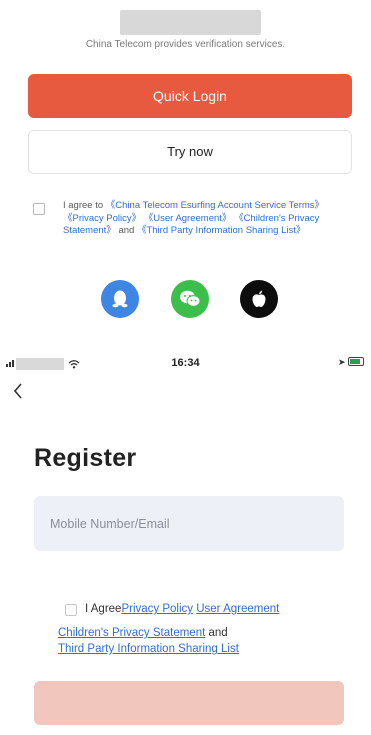  What do you see at coordinates (131, 633) in the screenshot?
I see `childrens-privacy-link: Children's Privacy Statement` at bounding box center [131, 633].